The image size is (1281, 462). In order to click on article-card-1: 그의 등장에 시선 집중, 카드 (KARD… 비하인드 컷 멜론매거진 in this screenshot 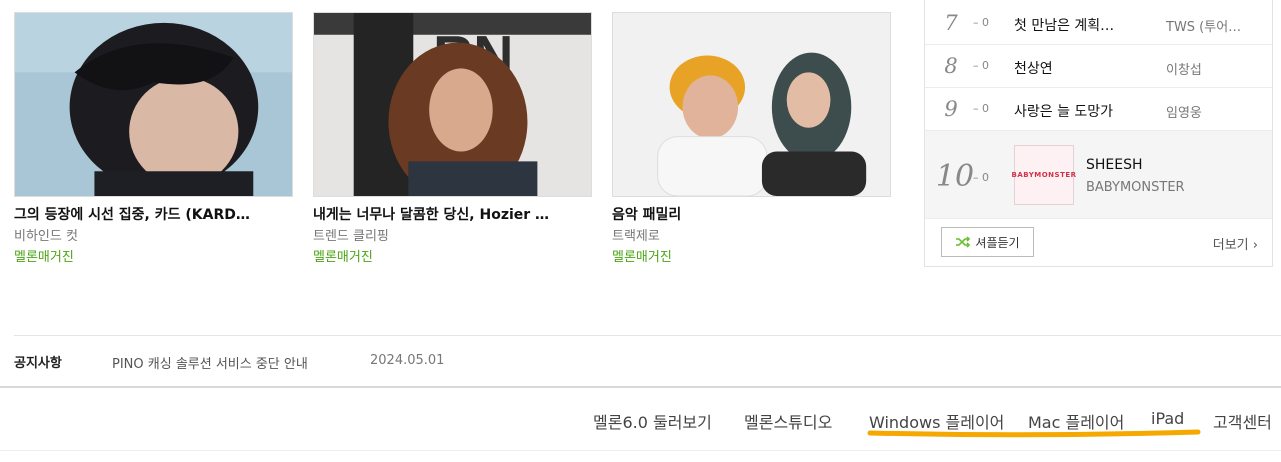, I will do `click(153, 139)`.